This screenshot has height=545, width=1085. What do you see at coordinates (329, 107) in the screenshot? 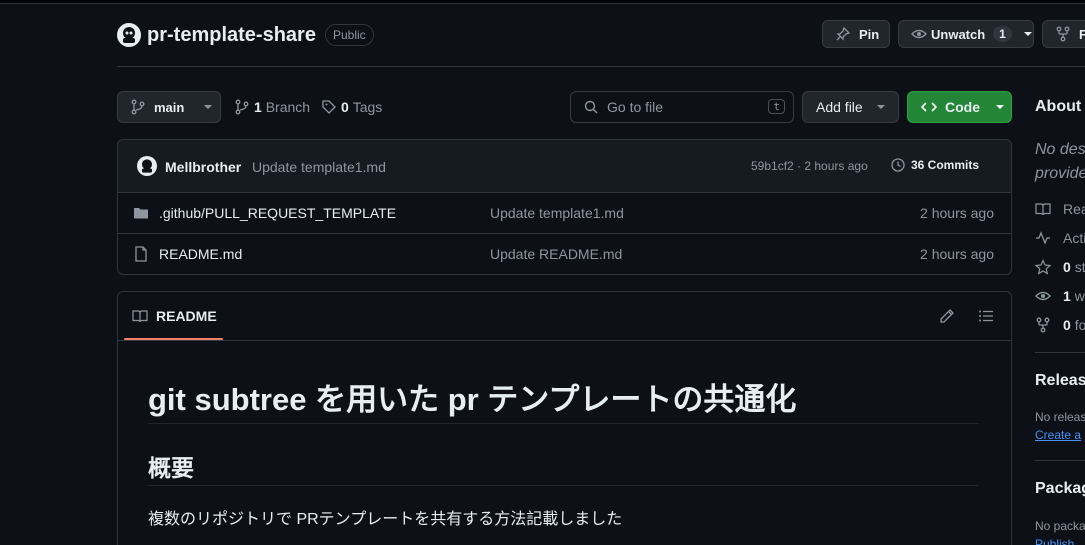
I see `tag-icon` at bounding box center [329, 107].